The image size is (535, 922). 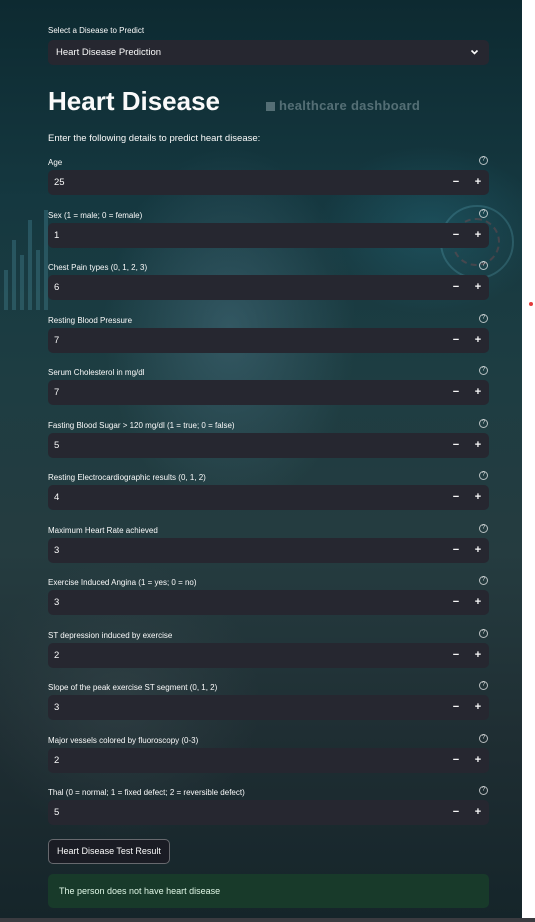 What do you see at coordinates (57, 497) in the screenshot?
I see `number-input-value: 4` at bounding box center [57, 497].